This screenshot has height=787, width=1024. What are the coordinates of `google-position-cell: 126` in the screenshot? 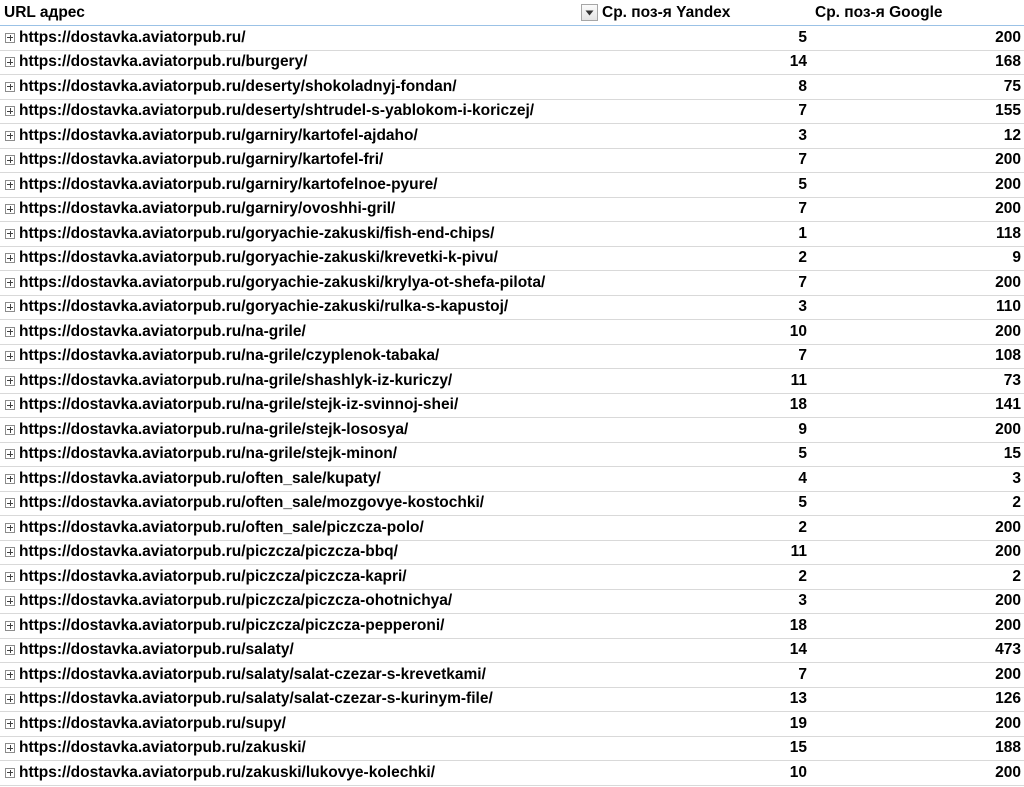 It's located at (918, 699).